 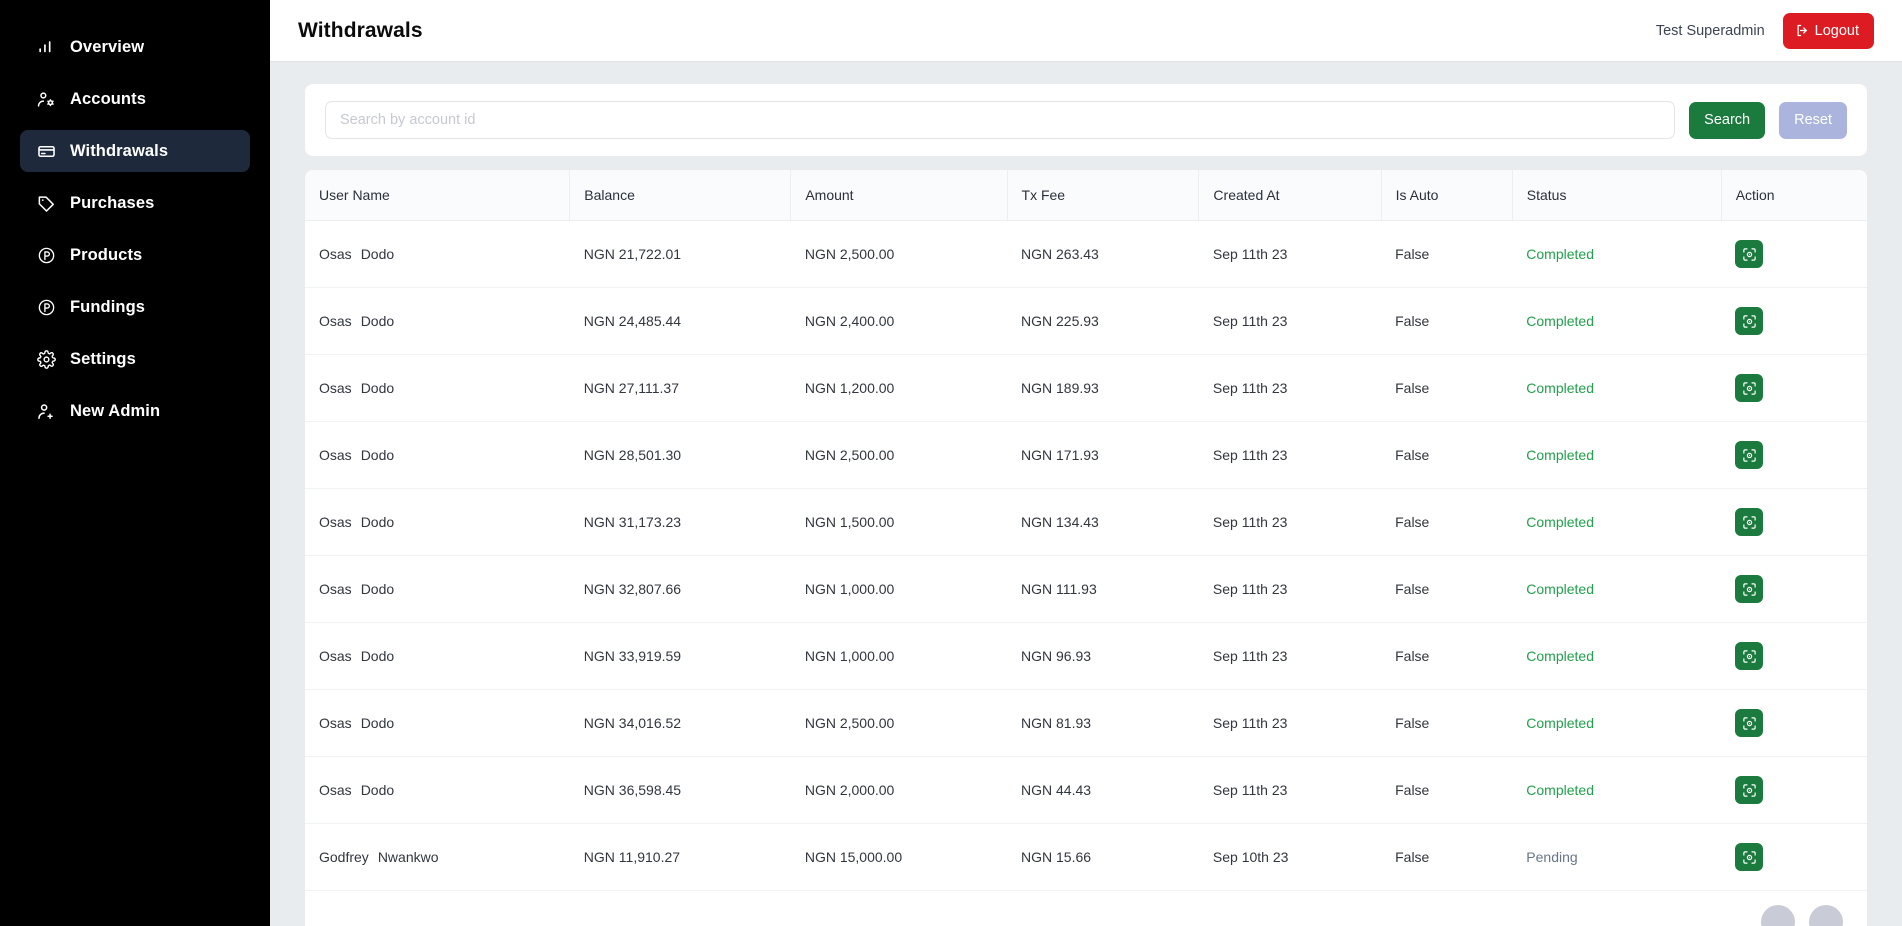 What do you see at coordinates (1000, 120) in the screenshot?
I see `search-input` at bounding box center [1000, 120].